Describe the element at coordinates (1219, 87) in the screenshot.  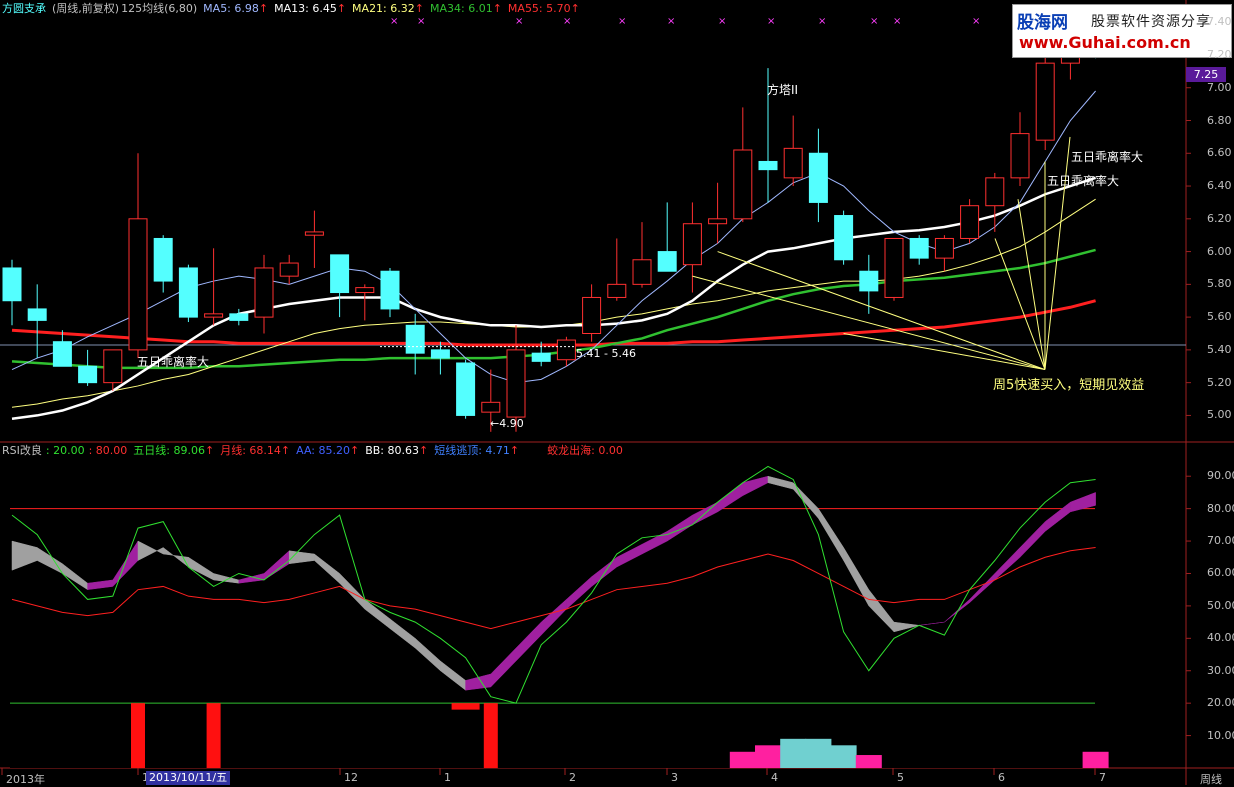
I see `price-tick-label: 7.00` at that location.